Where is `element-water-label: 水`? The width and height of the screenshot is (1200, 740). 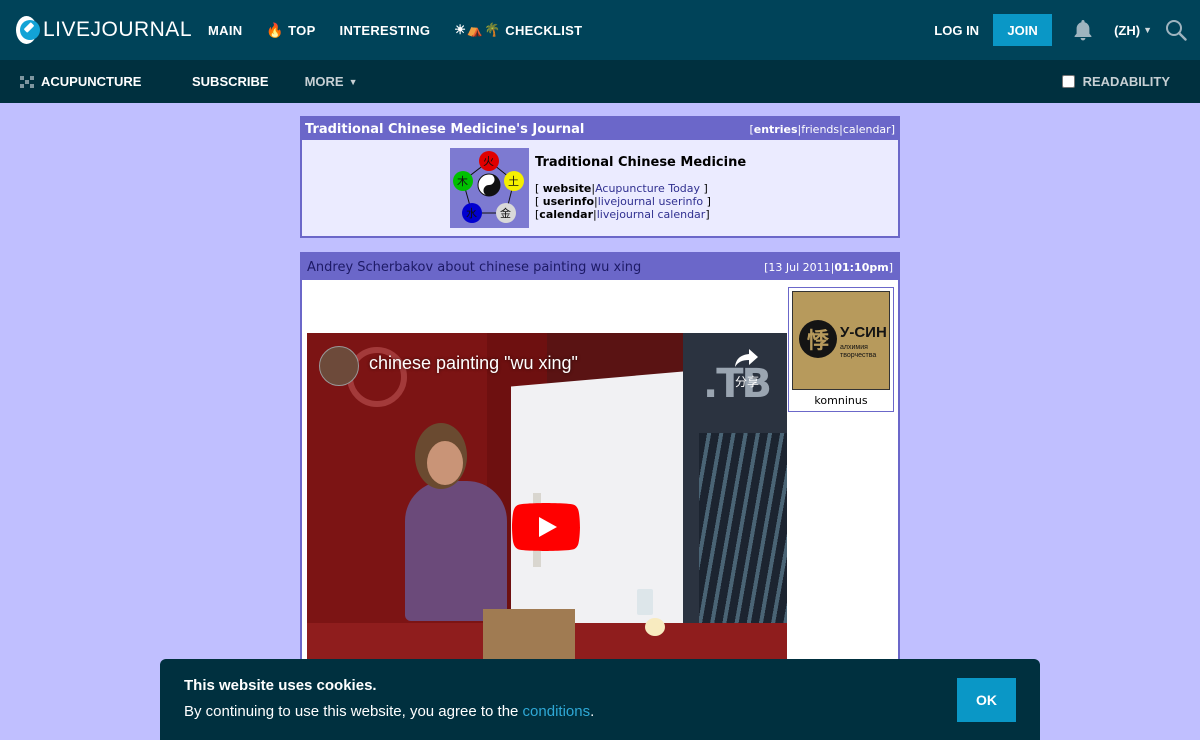
element-water-label: 水 is located at coordinates (471, 213).